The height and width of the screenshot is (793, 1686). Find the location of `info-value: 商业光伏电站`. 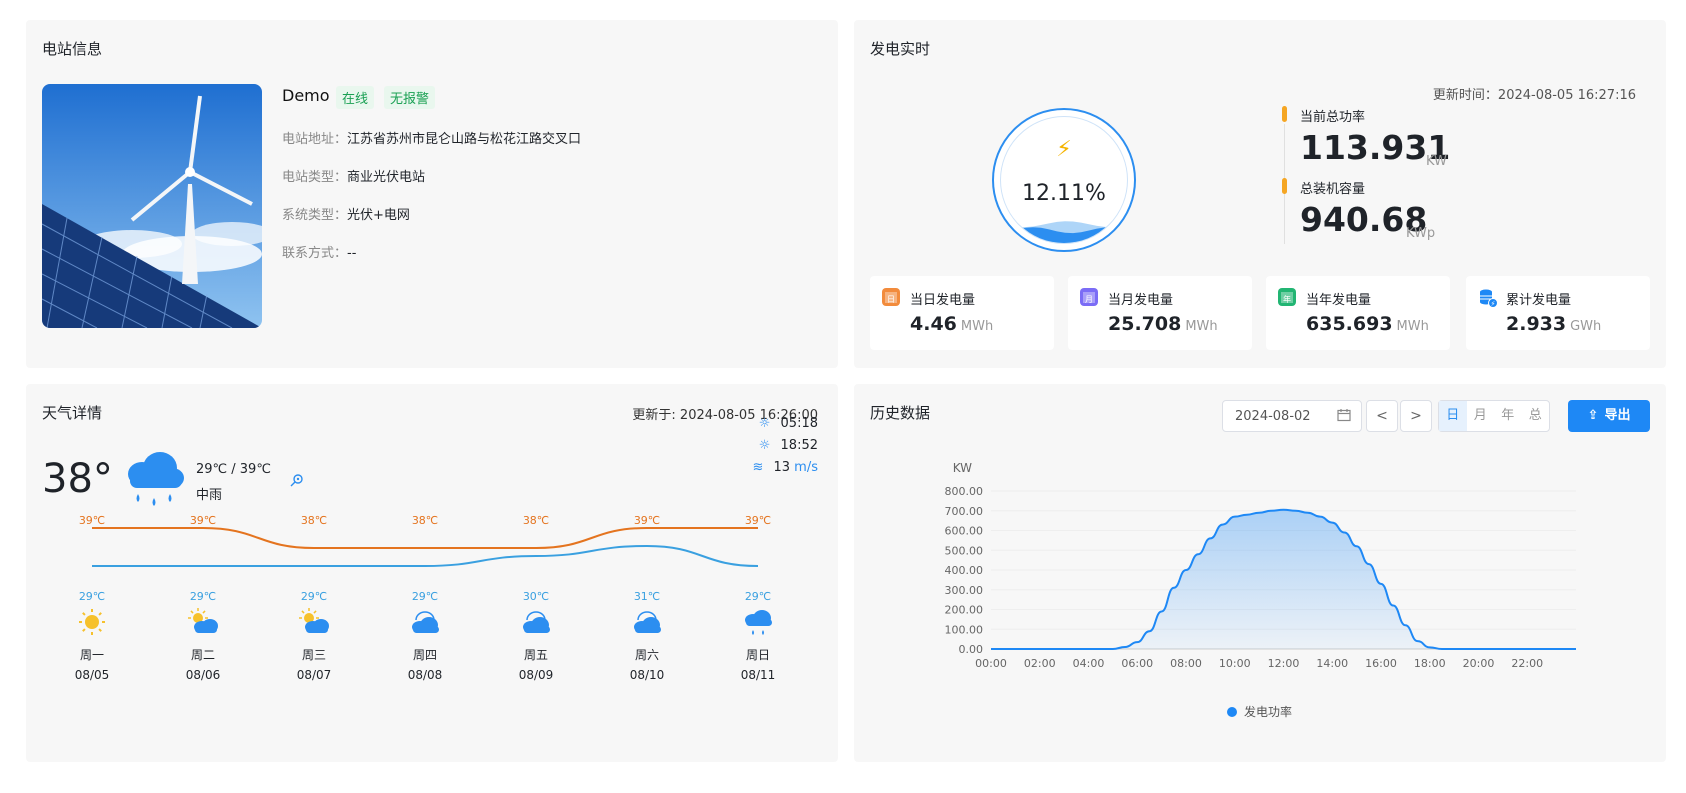

info-value: 商业光伏电站 is located at coordinates (386, 177).